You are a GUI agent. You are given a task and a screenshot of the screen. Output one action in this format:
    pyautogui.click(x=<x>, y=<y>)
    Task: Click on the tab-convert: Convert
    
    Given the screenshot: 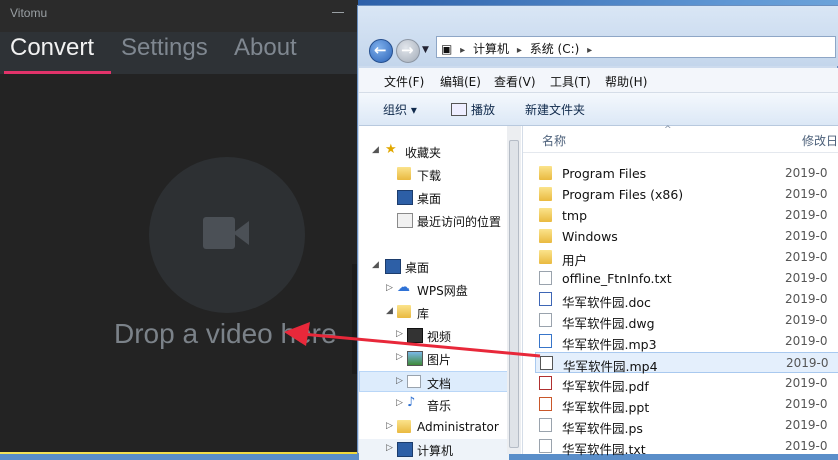 What is the action you would take?
    pyautogui.click(x=52, y=48)
    